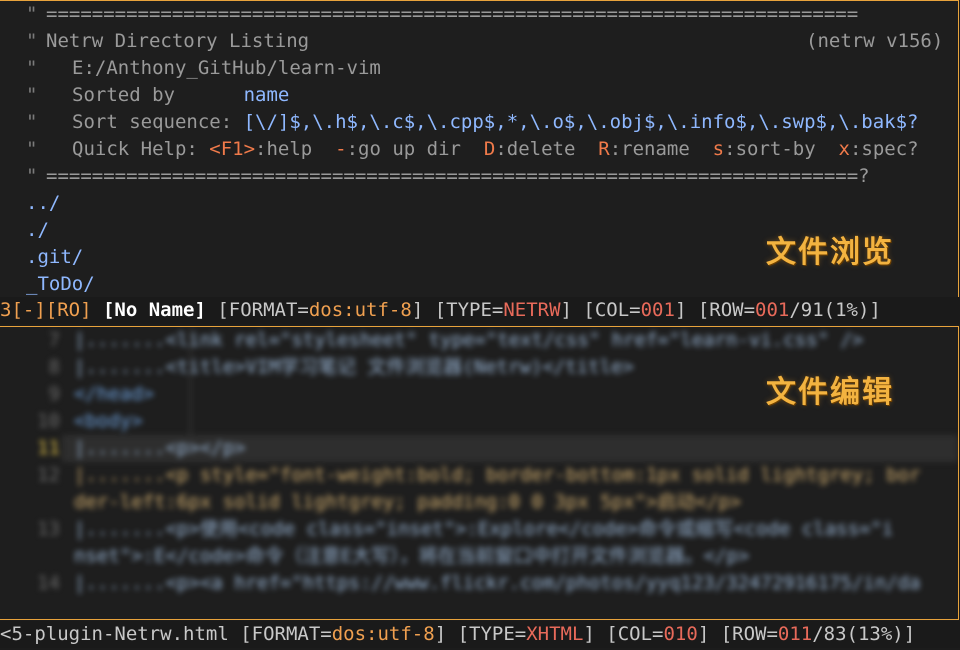 The image size is (960, 650). What do you see at coordinates (844, 149) in the screenshot?
I see `quick-help-key: x` at bounding box center [844, 149].